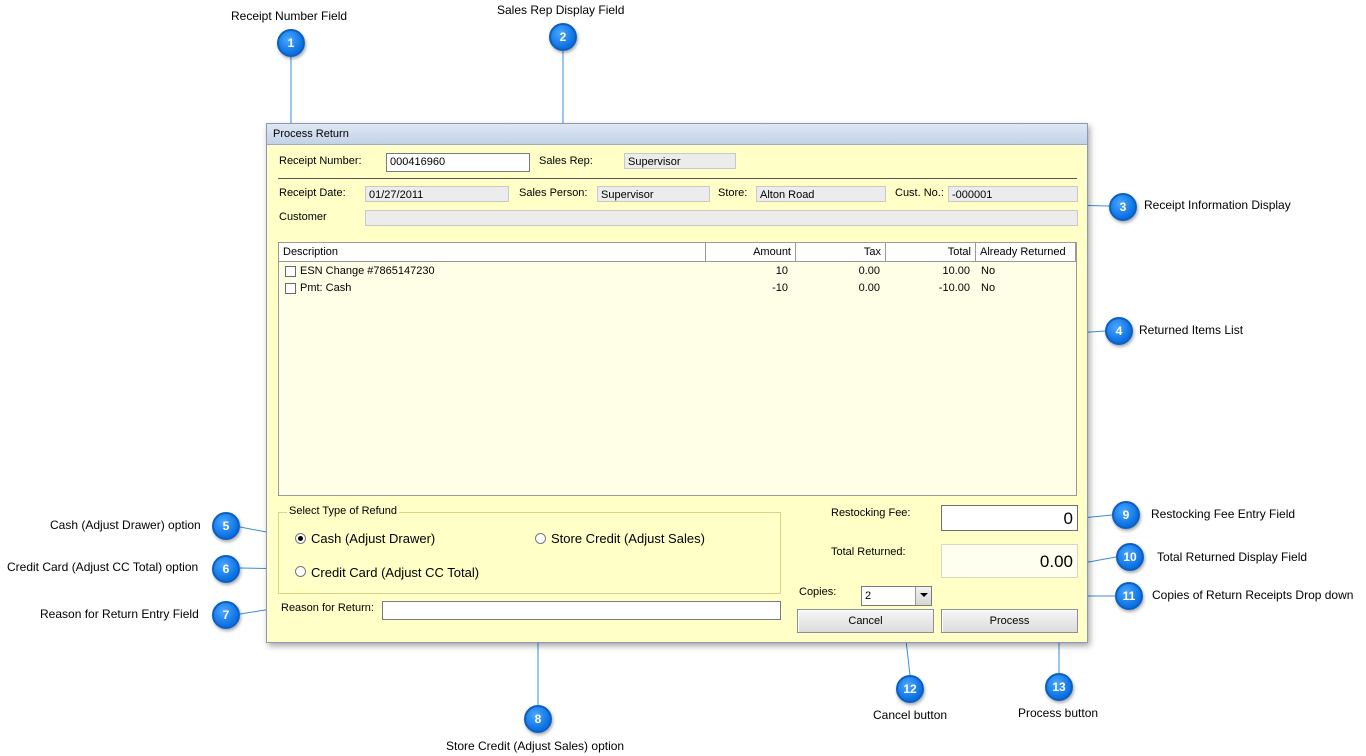  I want to click on callout-badge-7: 7, so click(226, 615).